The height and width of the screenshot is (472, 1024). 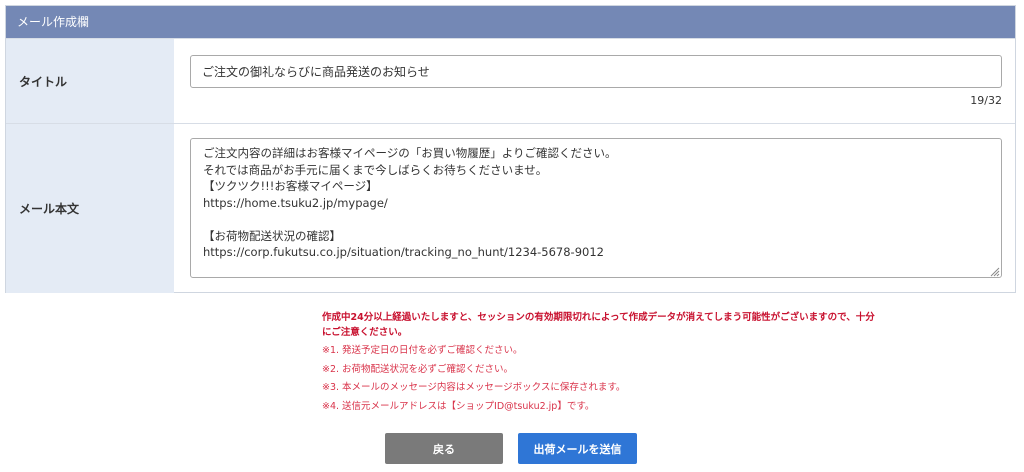 What do you see at coordinates (422, 350) in the screenshot?
I see `note-item: ※1. 発送予定日の日付を必ずご確認ください。` at bounding box center [422, 350].